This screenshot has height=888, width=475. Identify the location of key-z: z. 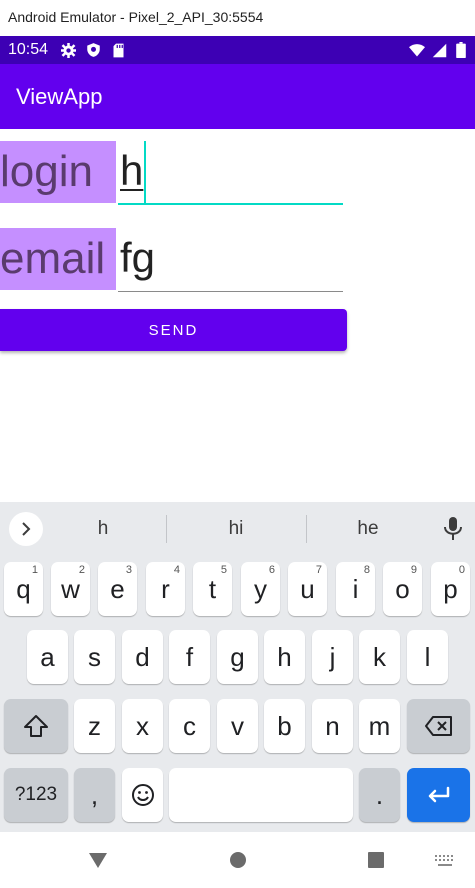
(94, 726).